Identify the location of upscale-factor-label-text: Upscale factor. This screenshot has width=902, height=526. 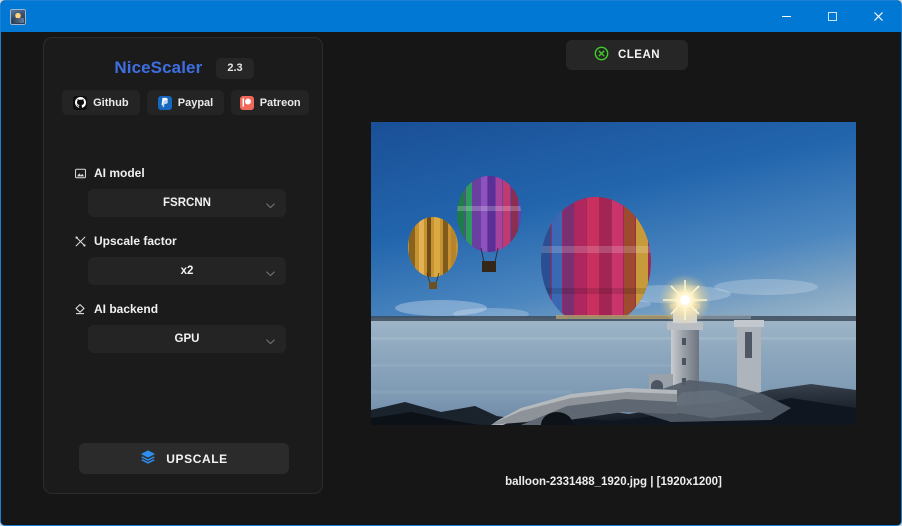
(135, 241).